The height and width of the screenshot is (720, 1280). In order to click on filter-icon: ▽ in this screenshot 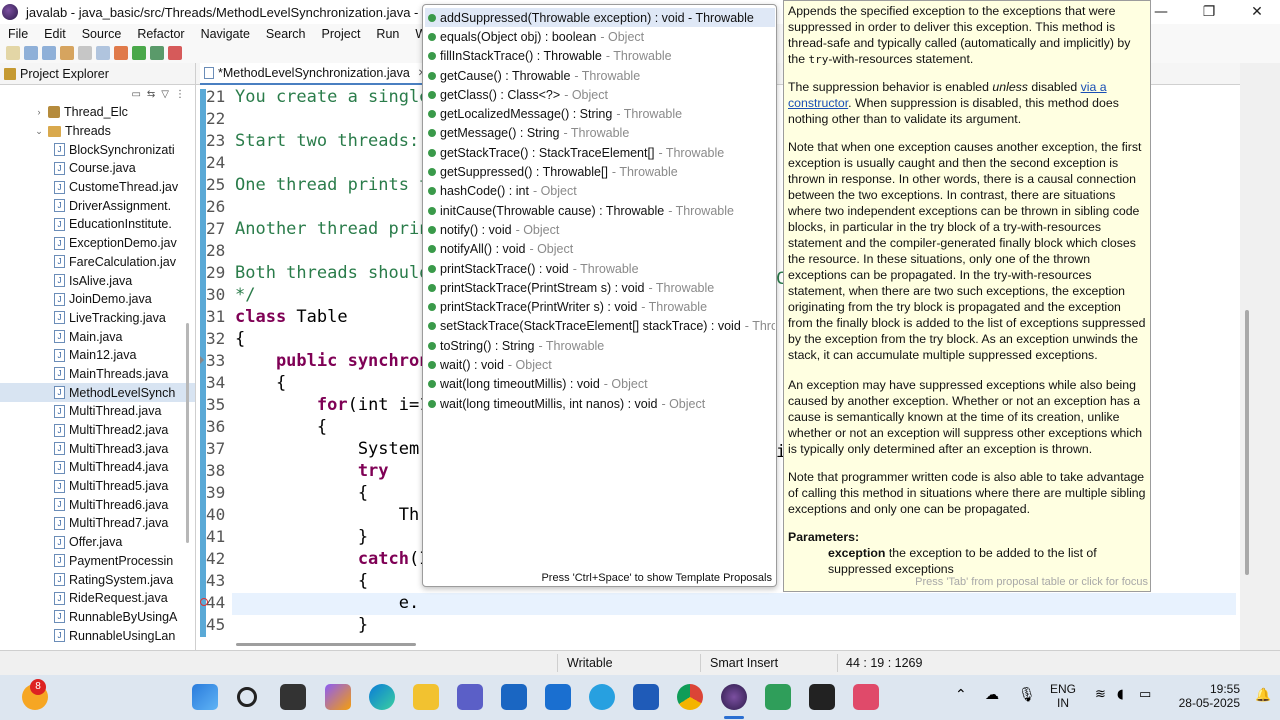, I will do `click(165, 94)`.